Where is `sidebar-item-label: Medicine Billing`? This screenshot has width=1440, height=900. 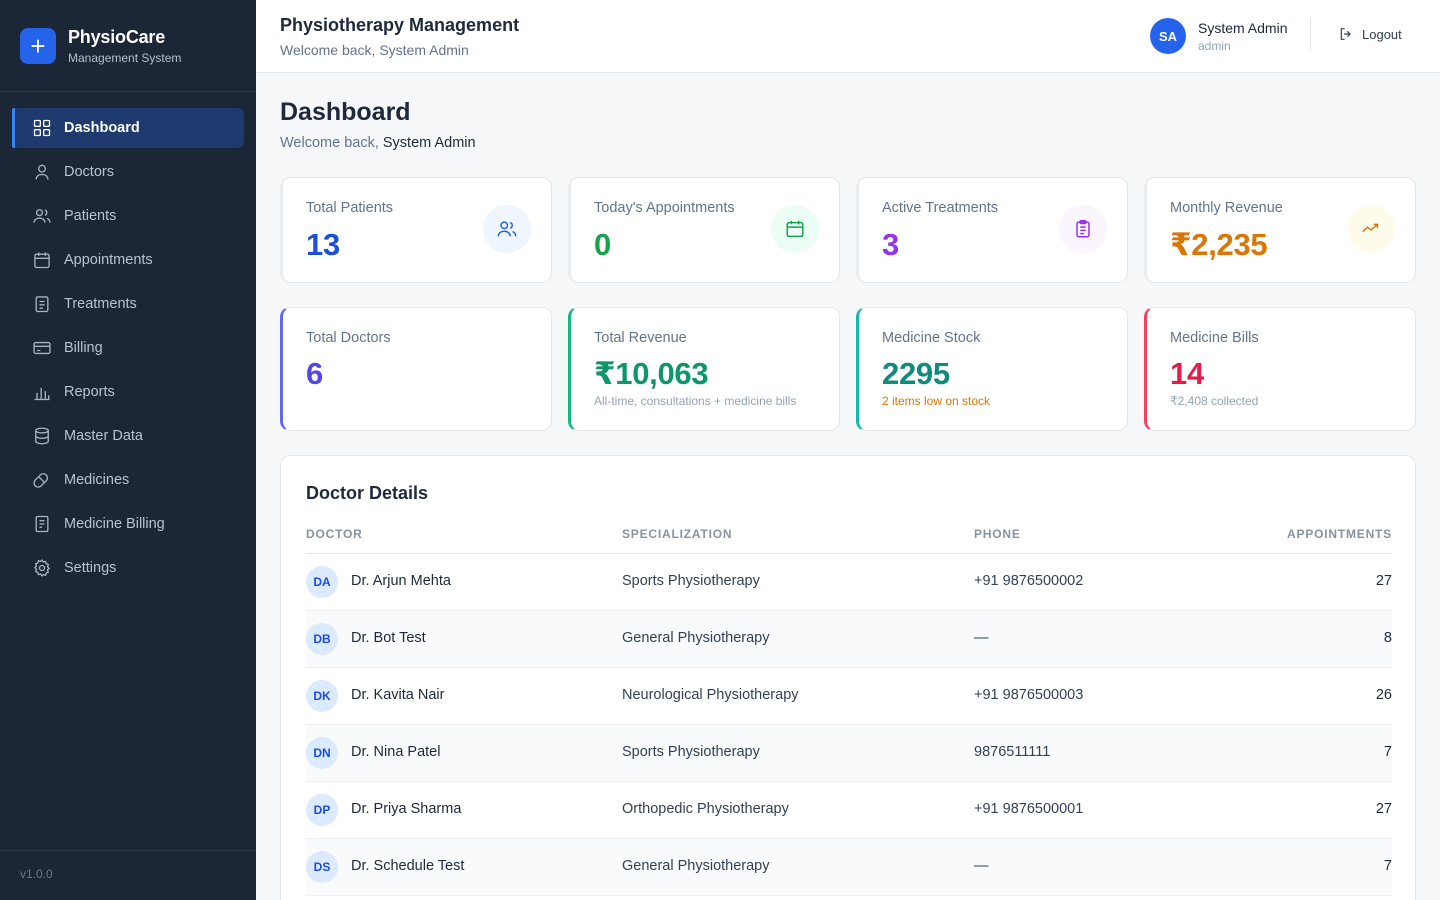 sidebar-item-label: Medicine Billing is located at coordinates (114, 524).